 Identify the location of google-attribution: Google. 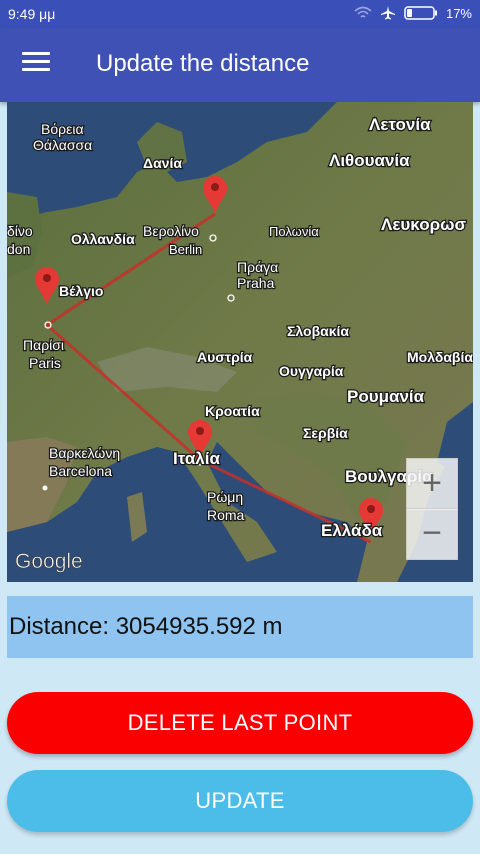
(49, 561).